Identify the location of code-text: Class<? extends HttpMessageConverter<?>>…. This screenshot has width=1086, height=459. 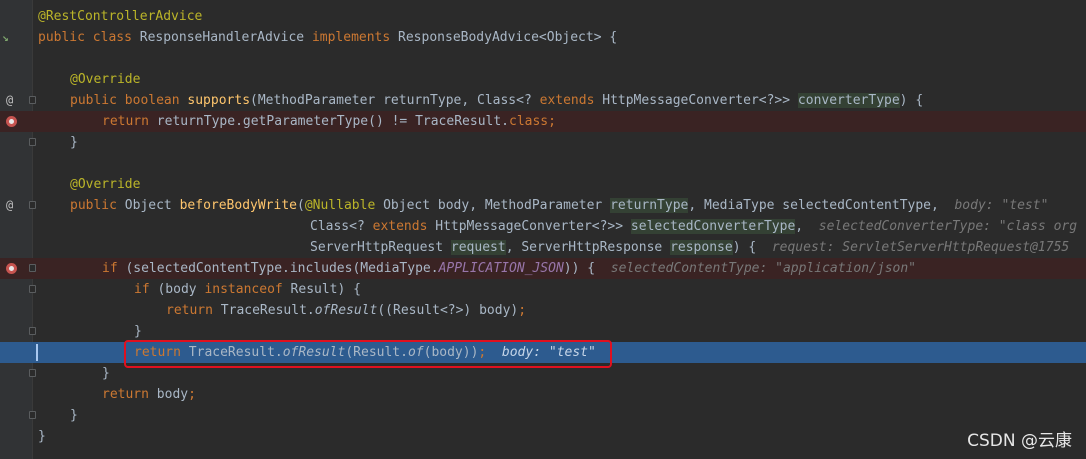
(693, 226).